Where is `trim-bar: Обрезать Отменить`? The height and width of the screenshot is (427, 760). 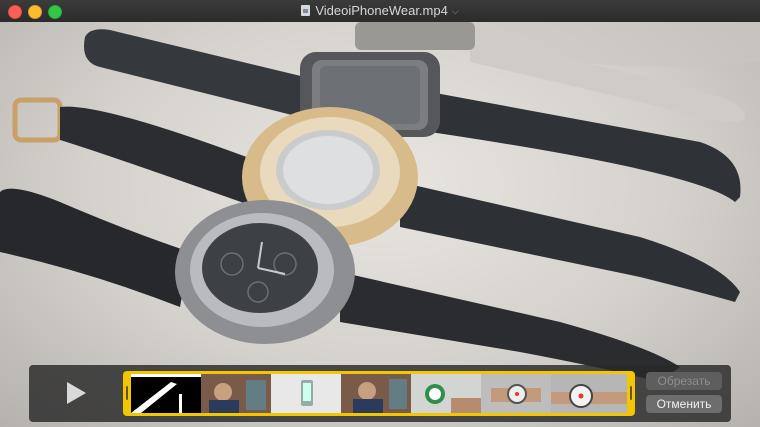 trim-bar: Обрезать Отменить is located at coordinates (380, 393).